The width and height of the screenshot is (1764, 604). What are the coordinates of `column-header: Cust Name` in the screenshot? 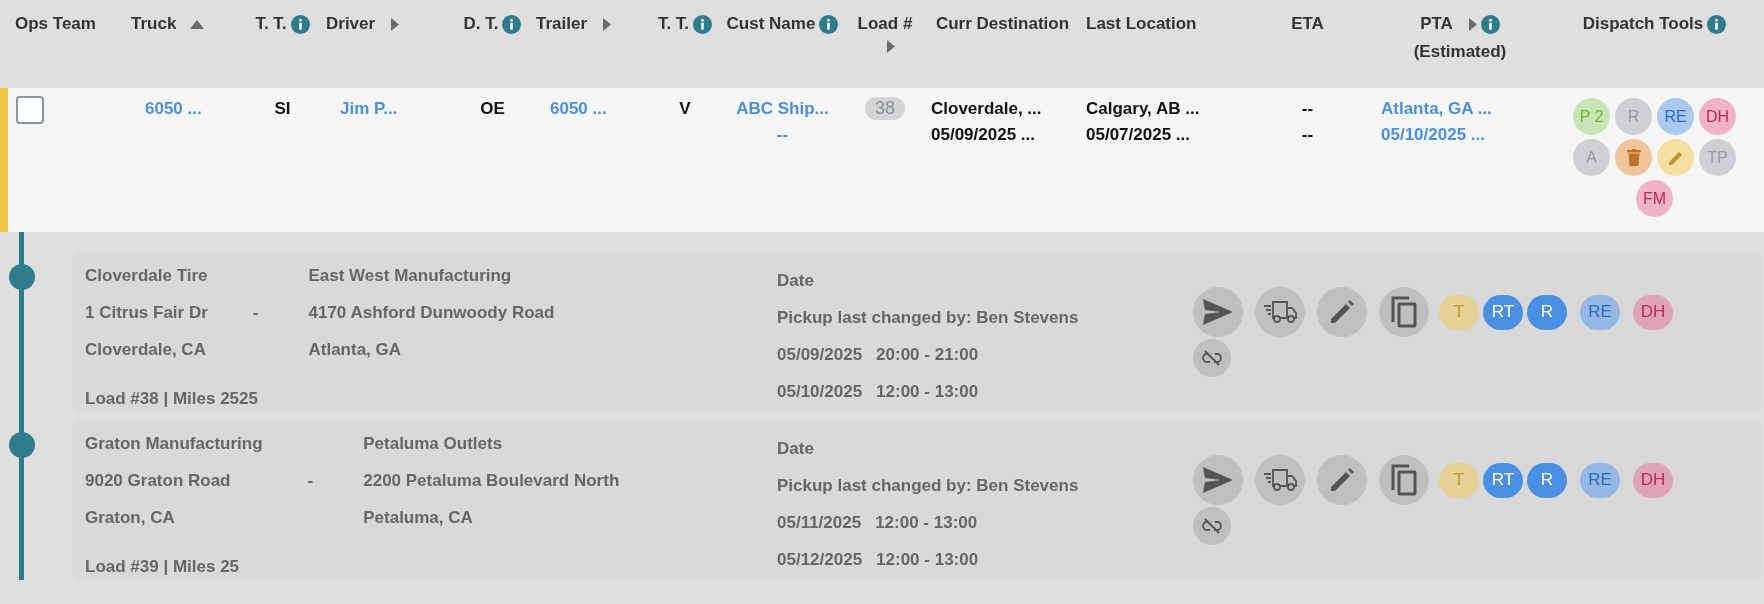 It's located at (771, 24).